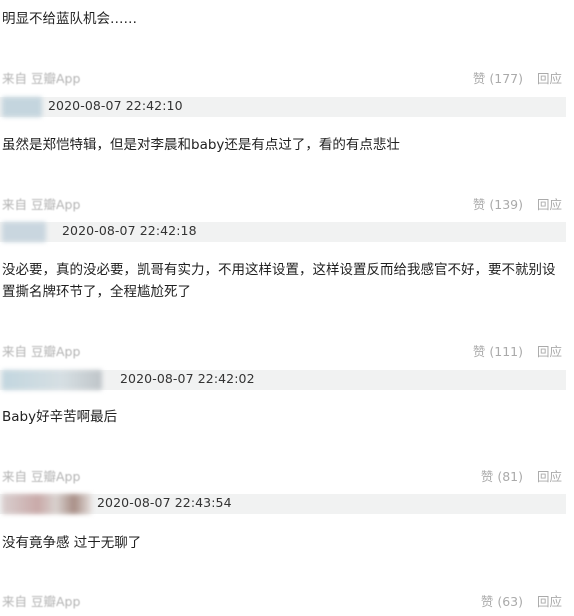  I want to click on comment-timestamp: 2020-08-07 22:42:10, so click(115, 105).